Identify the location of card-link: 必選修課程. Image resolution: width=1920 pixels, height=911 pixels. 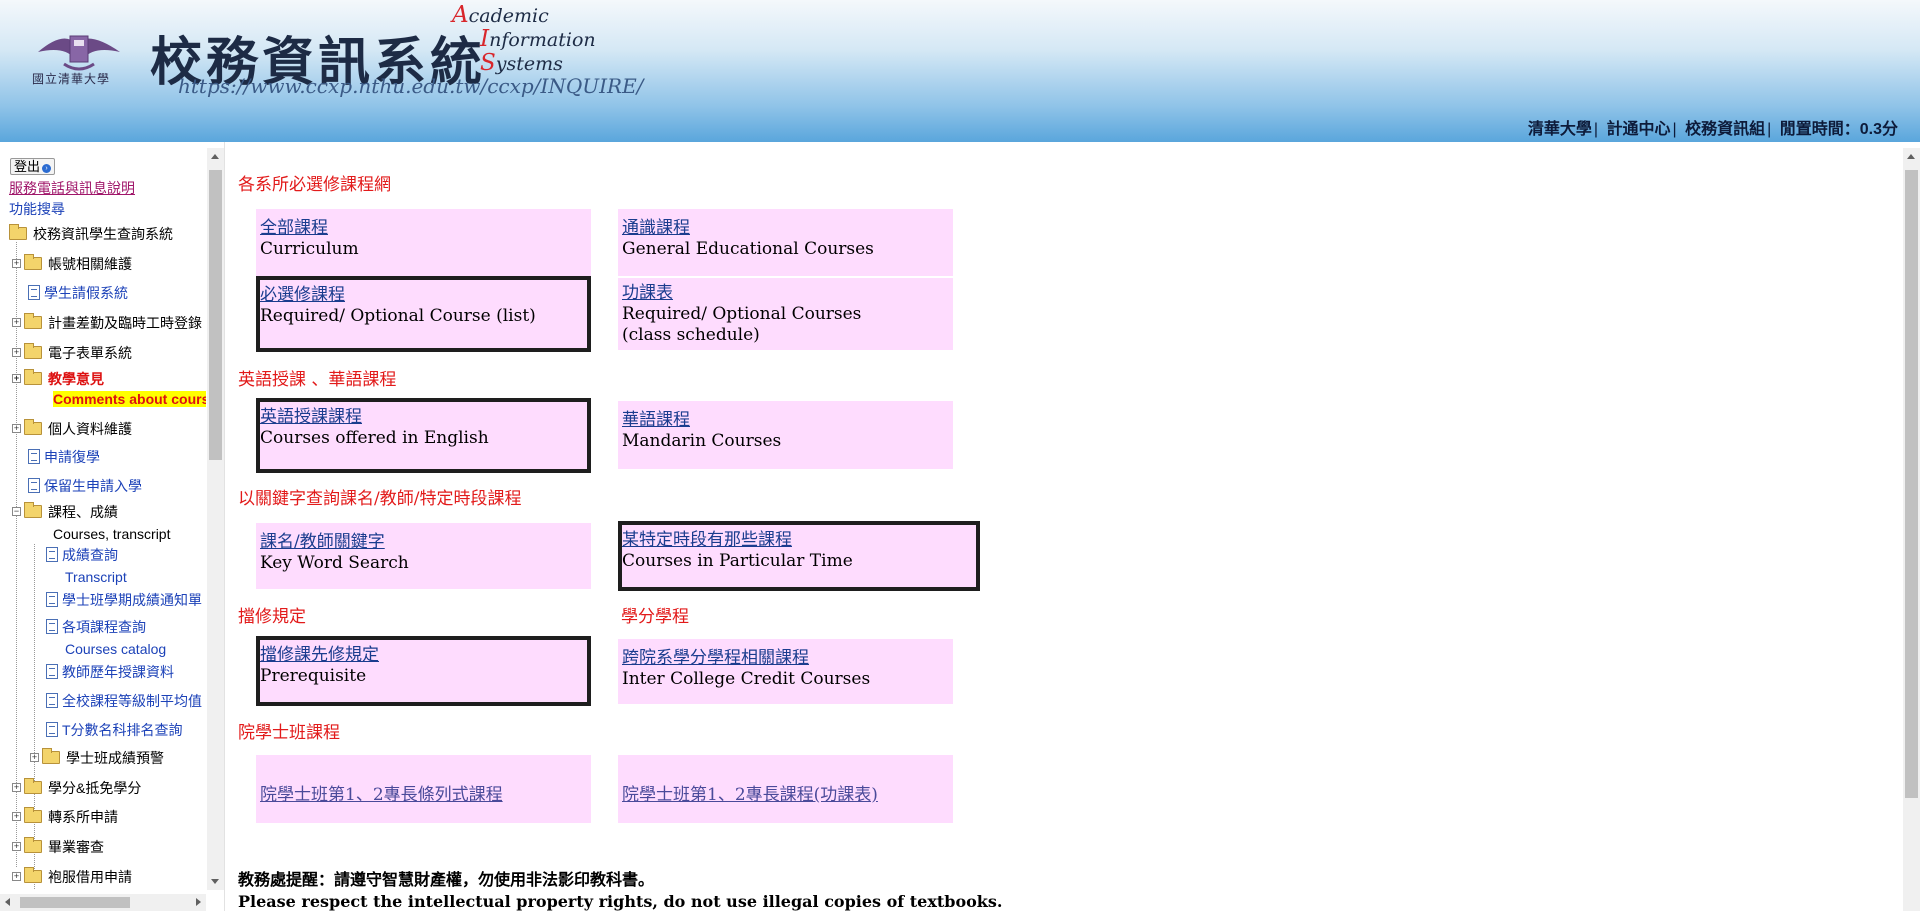
(423, 295).